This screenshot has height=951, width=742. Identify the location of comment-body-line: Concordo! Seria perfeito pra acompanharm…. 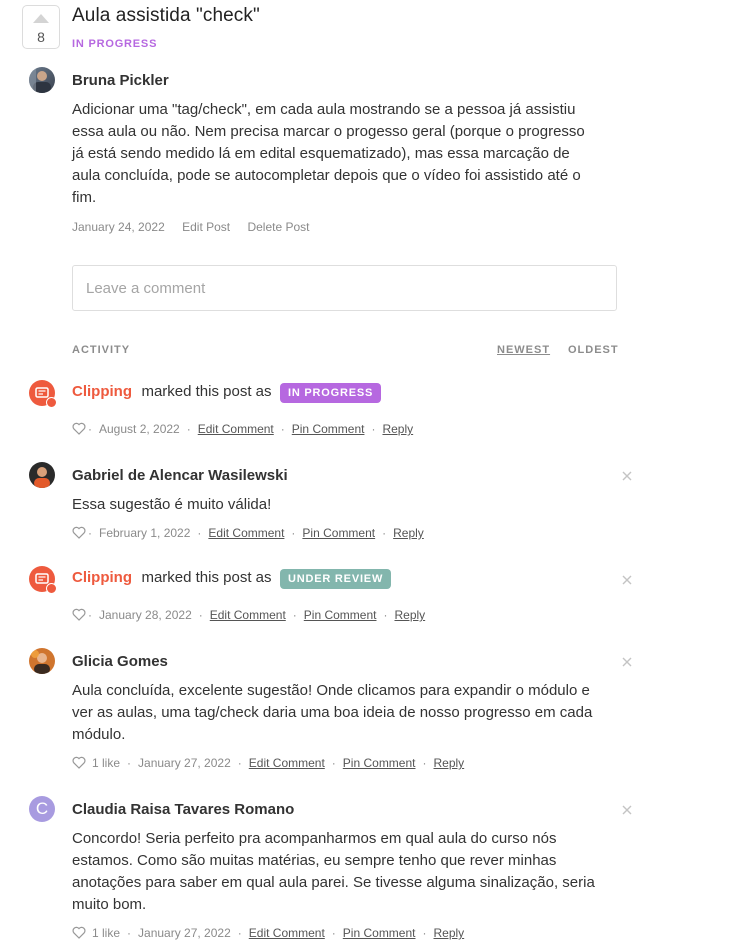
(314, 838).